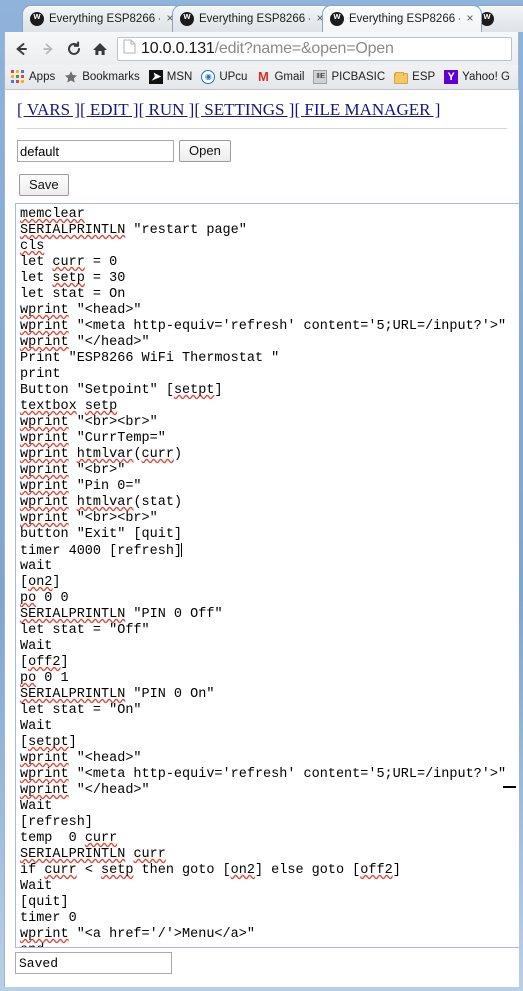  Describe the element at coordinates (304, 48) in the screenshot. I see `url-path: /edit?name=&open=Open` at that location.